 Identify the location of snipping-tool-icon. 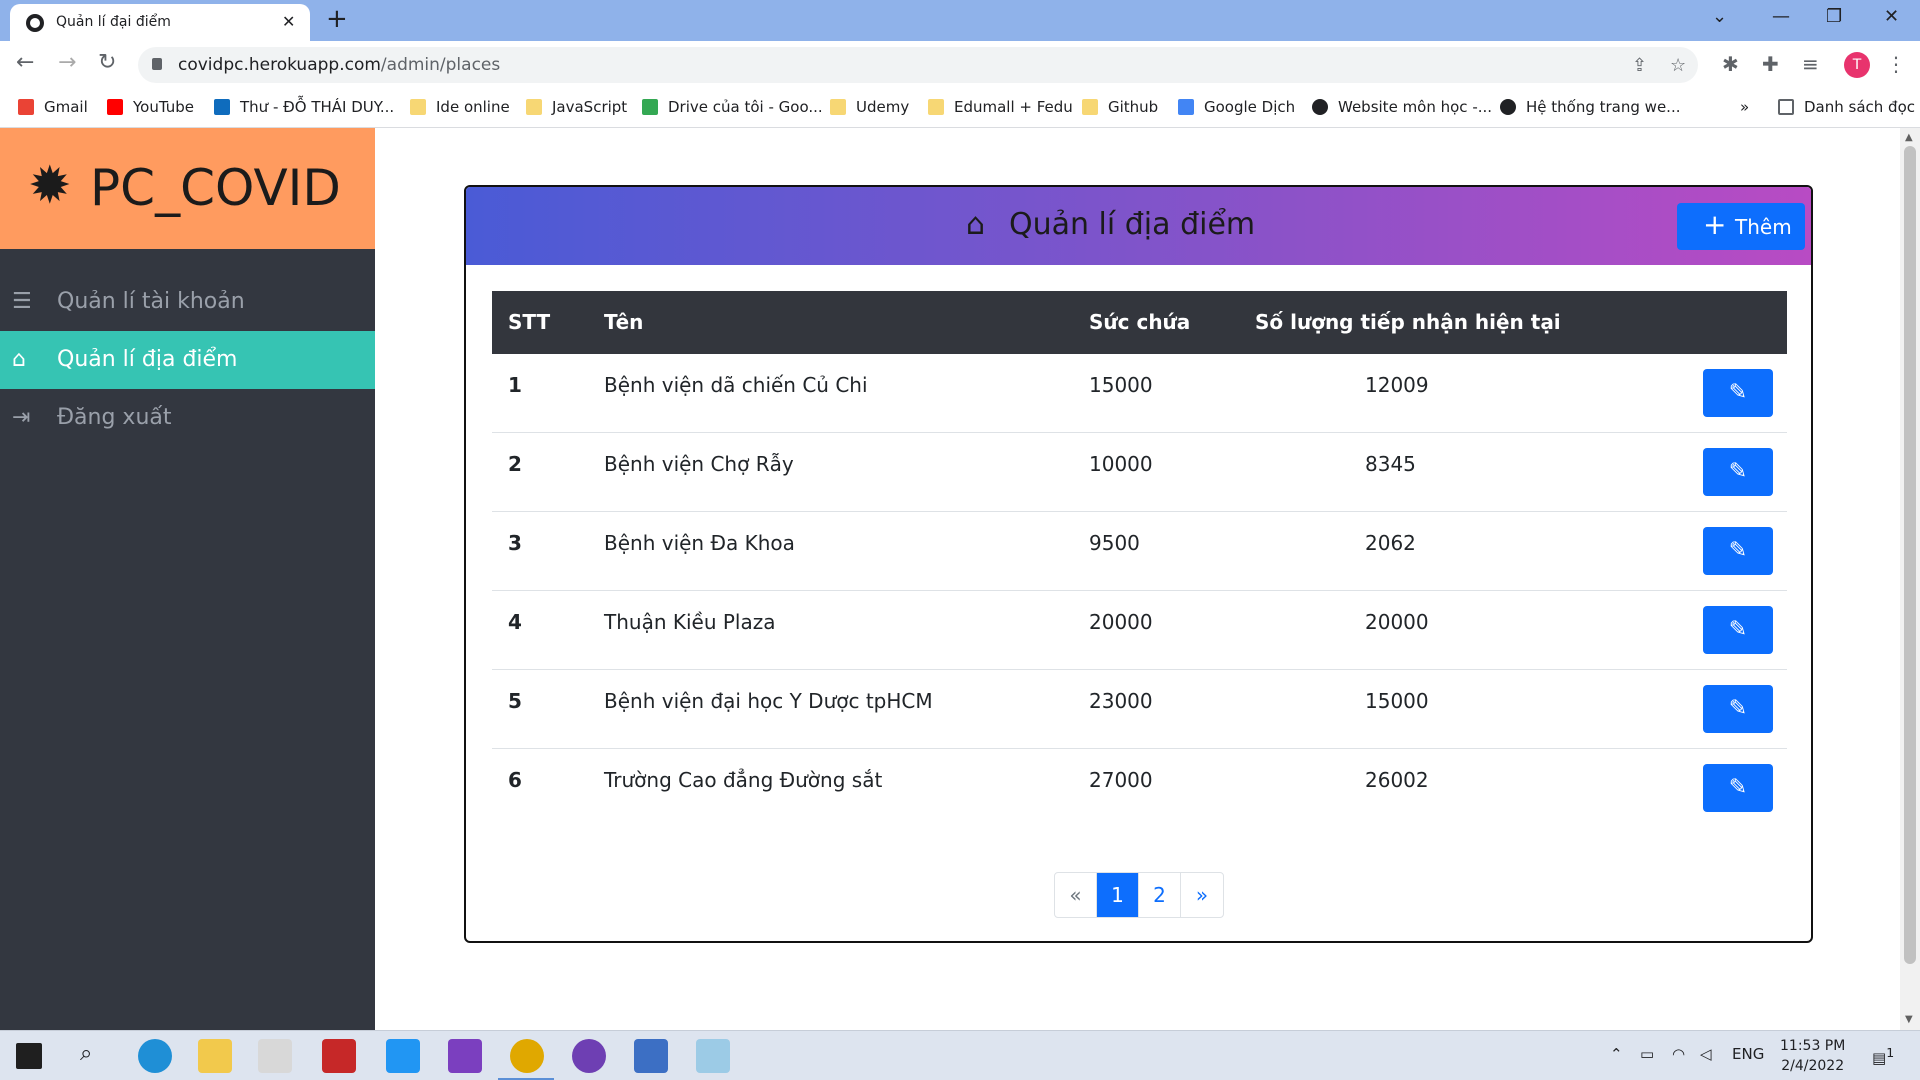
(275, 1056).